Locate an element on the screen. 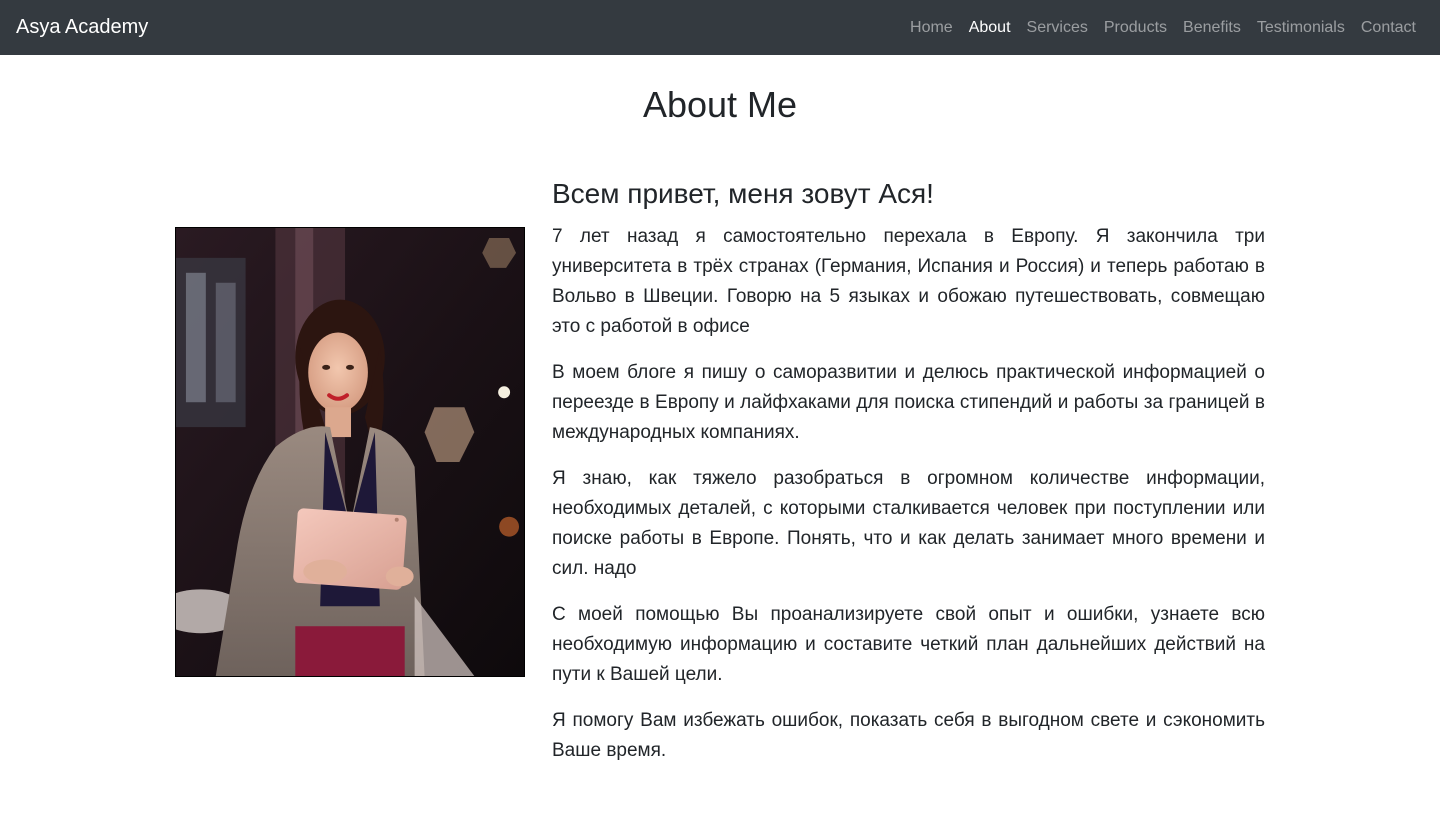 This screenshot has width=1440, height=820. nav-link-home: Home is located at coordinates (931, 28).